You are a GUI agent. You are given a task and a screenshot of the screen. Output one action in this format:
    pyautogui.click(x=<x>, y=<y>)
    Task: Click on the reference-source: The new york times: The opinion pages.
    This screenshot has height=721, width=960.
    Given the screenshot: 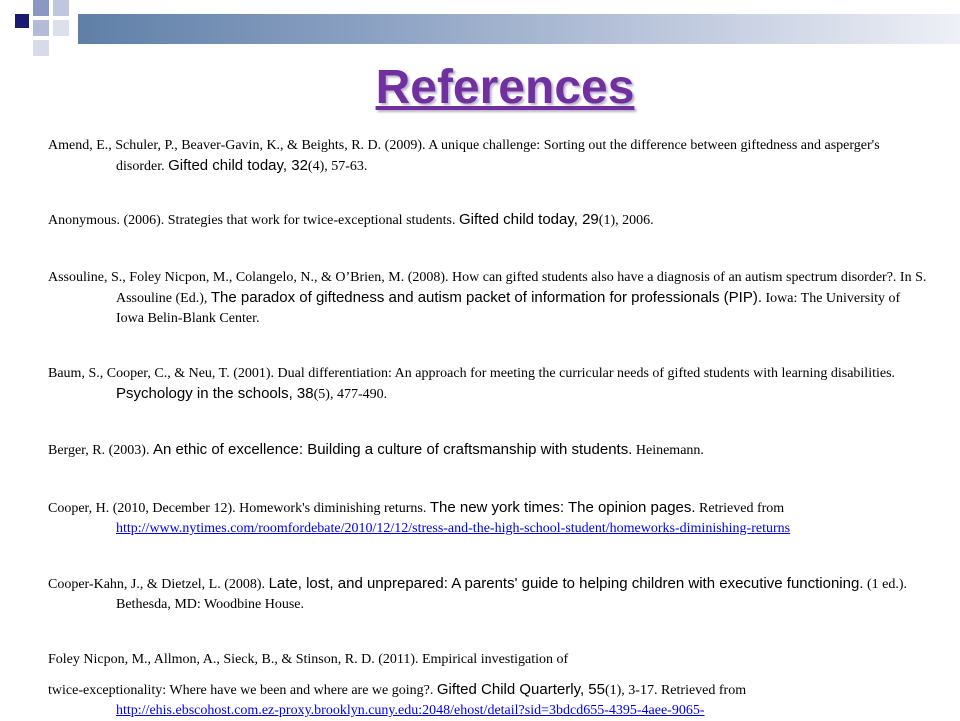 What is the action you would take?
    pyautogui.click(x=562, y=507)
    